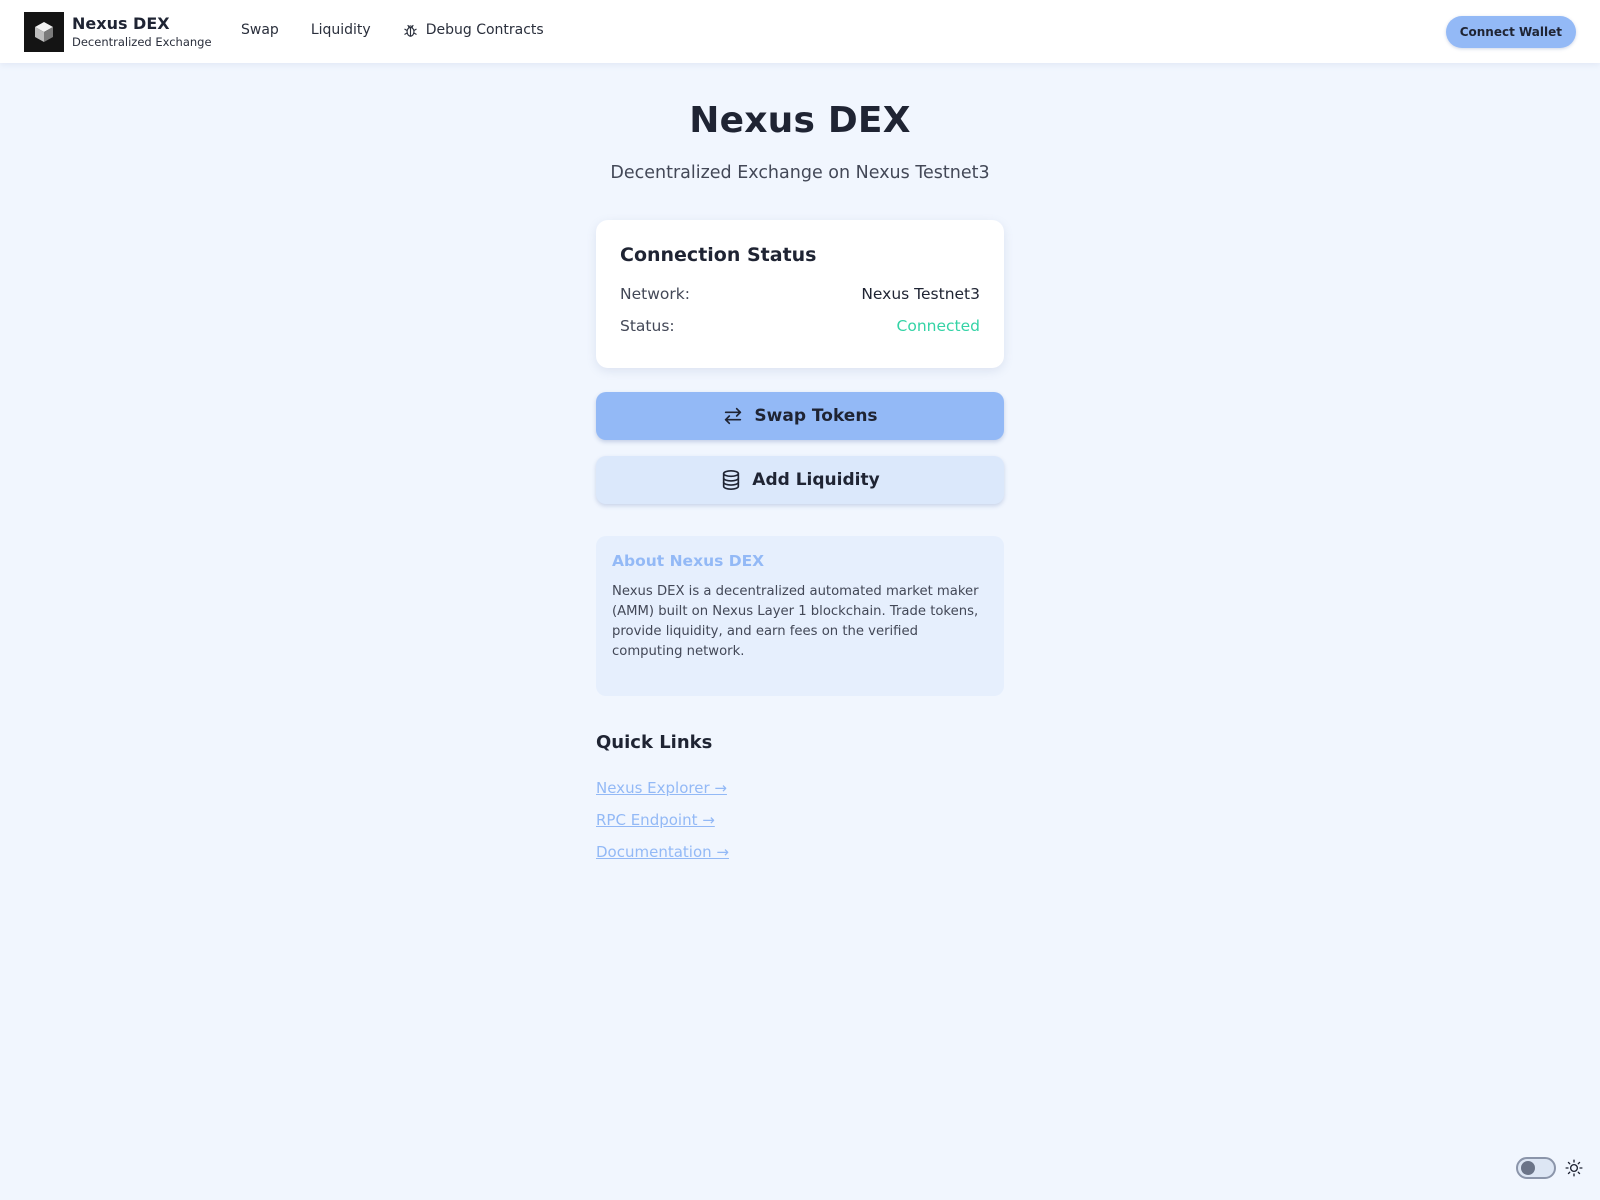 The height and width of the screenshot is (1200, 1600). I want to click on connect-wallet-button: Connect Wallet, so click(1510, 32).